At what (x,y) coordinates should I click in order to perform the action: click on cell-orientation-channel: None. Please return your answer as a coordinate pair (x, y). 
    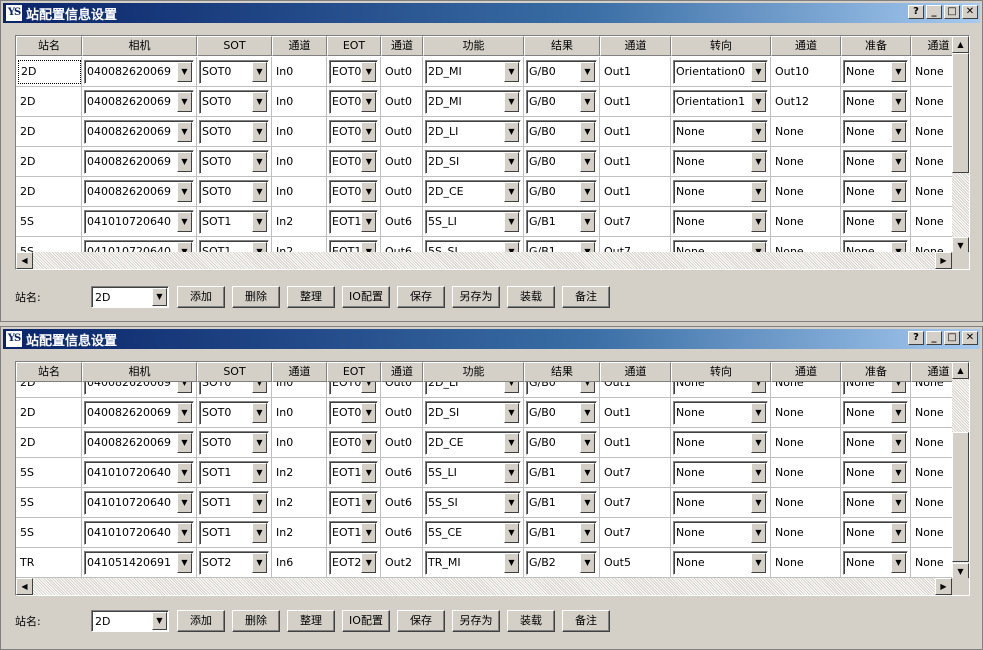
    Looking at the image, I should click on (806, 563).